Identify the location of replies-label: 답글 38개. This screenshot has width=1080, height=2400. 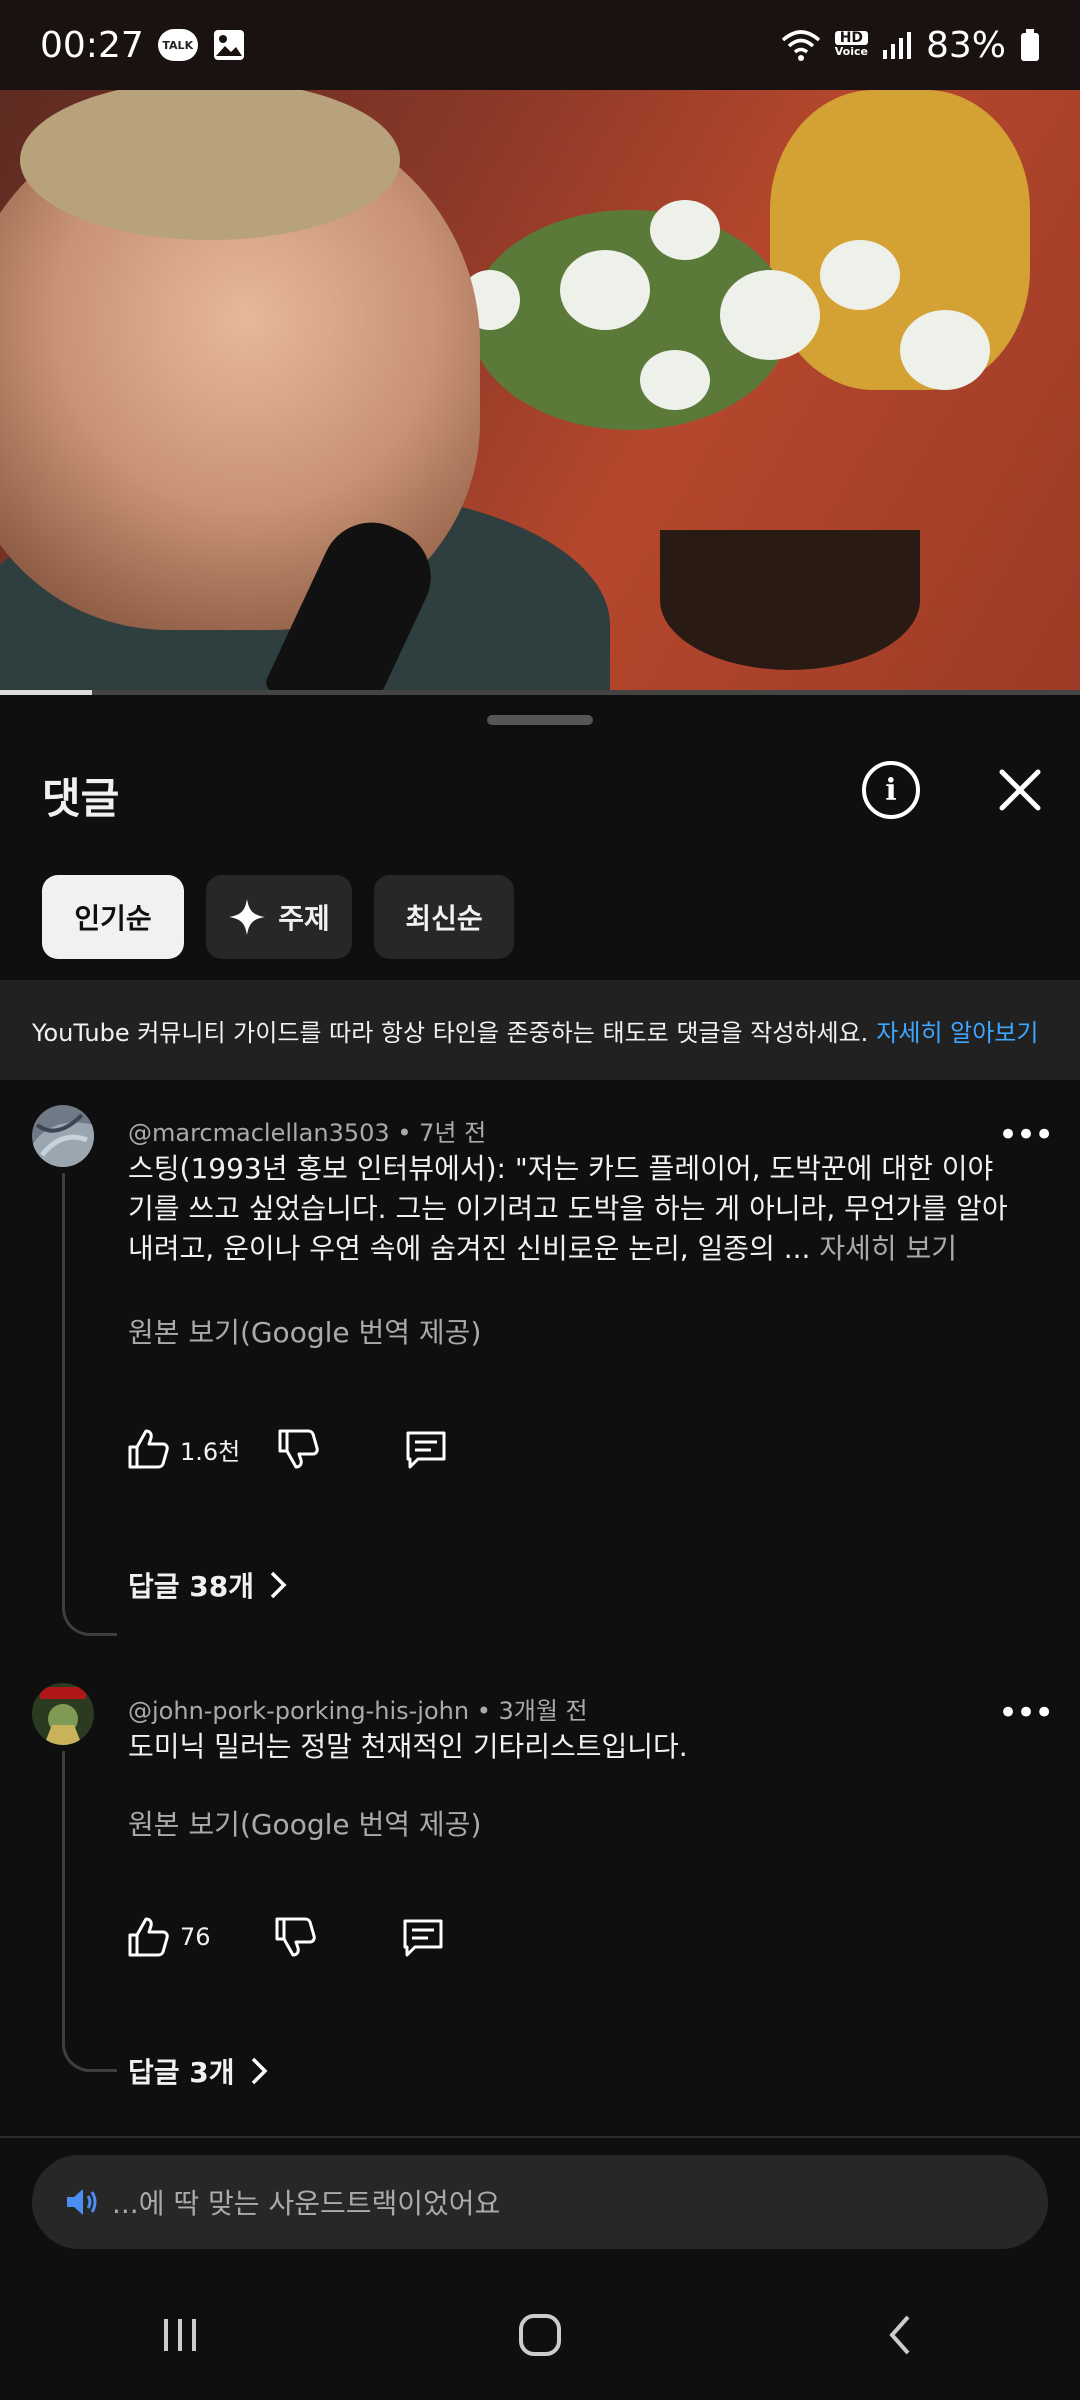
(191, 1586).